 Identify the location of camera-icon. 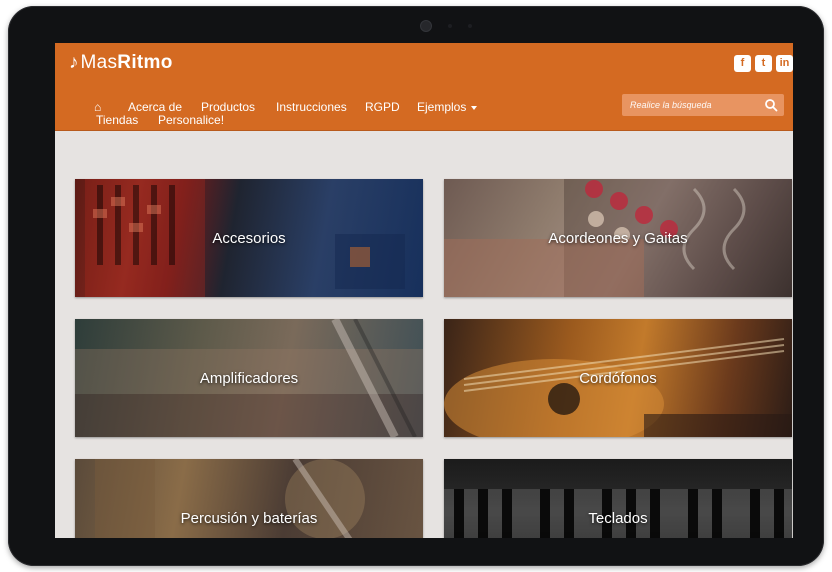
(426, 26).